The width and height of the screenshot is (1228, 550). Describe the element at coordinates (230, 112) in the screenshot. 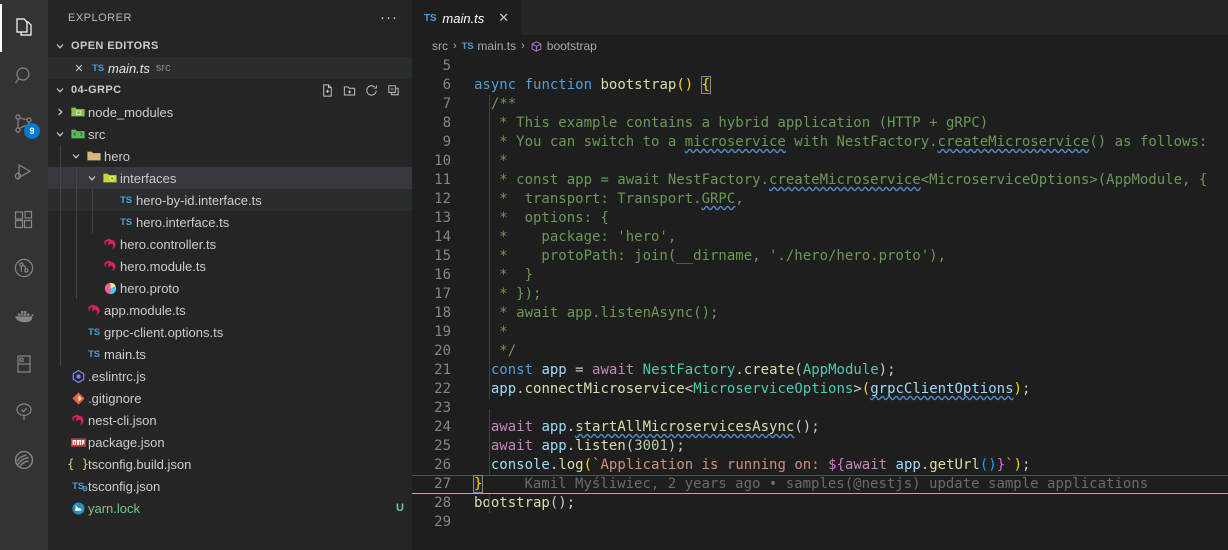

I see `tree-folder-node-modules: node_modules` at that location.